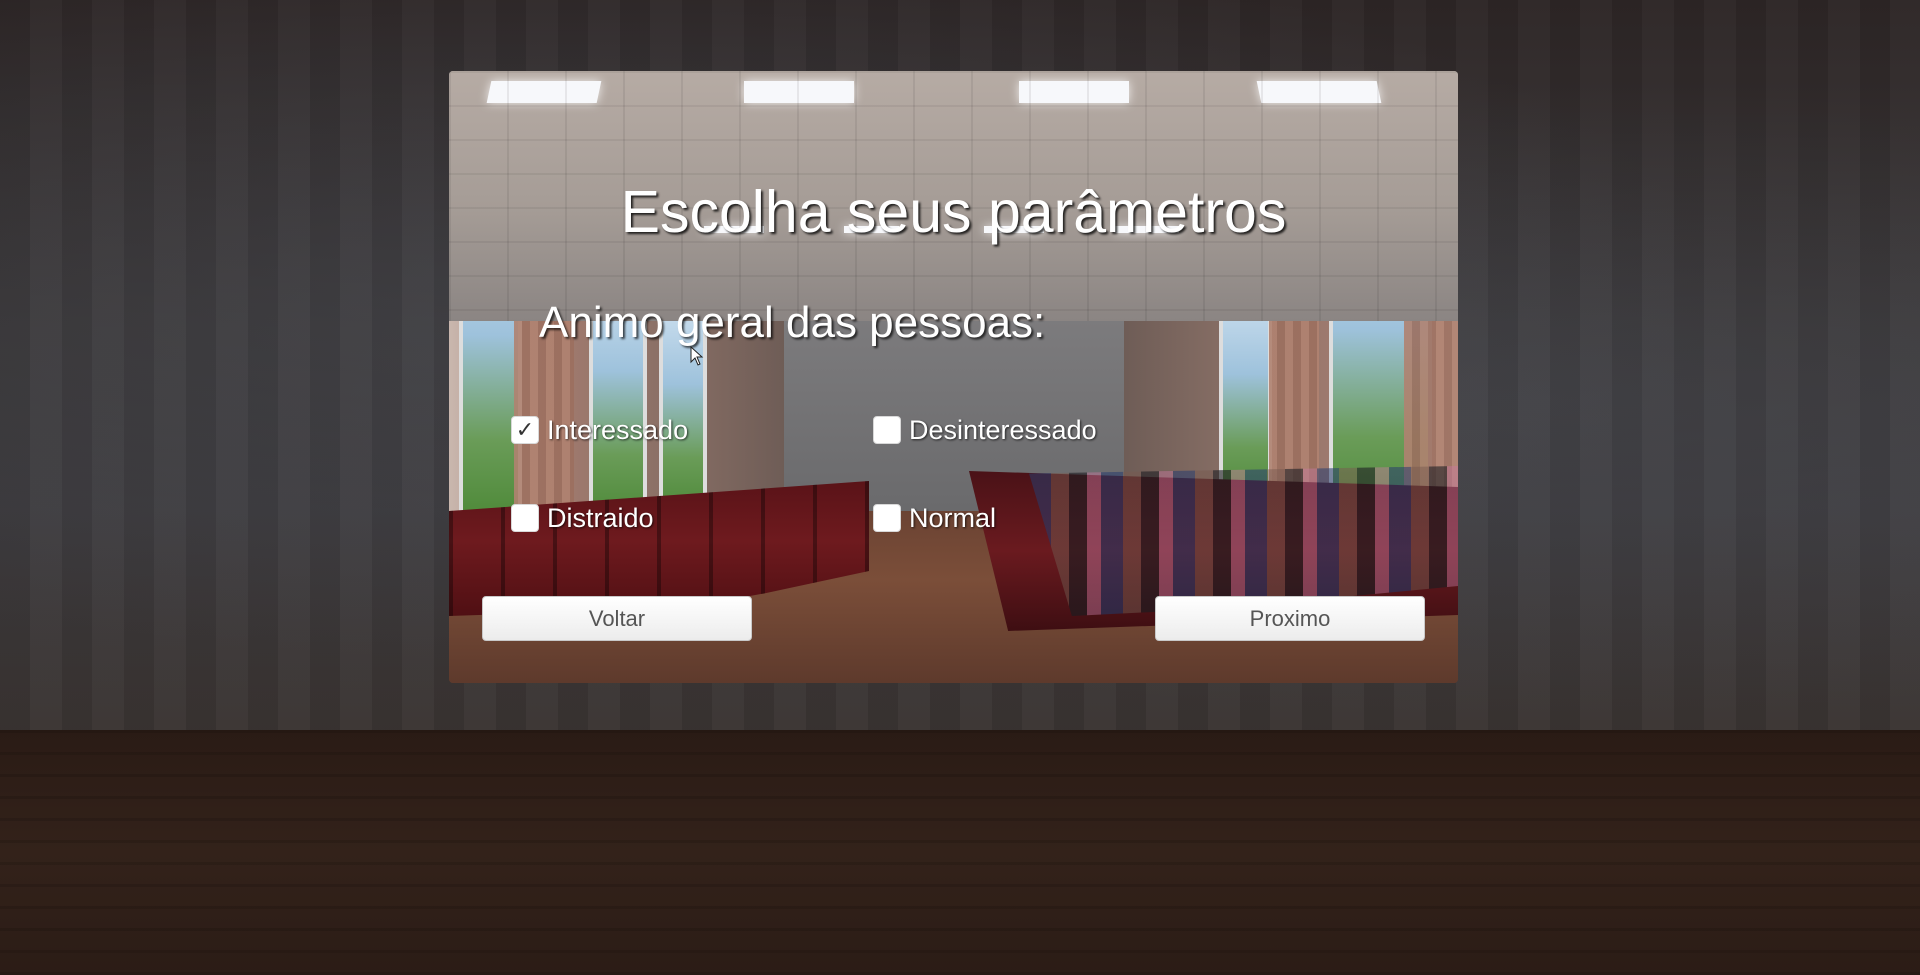 Image resolution: width=1920 pixels, height=975 pixels. Describe the element at coordinates (792, 322) in the screenshot. I see `section-heading: Animo geral das pessoas:` at that location.